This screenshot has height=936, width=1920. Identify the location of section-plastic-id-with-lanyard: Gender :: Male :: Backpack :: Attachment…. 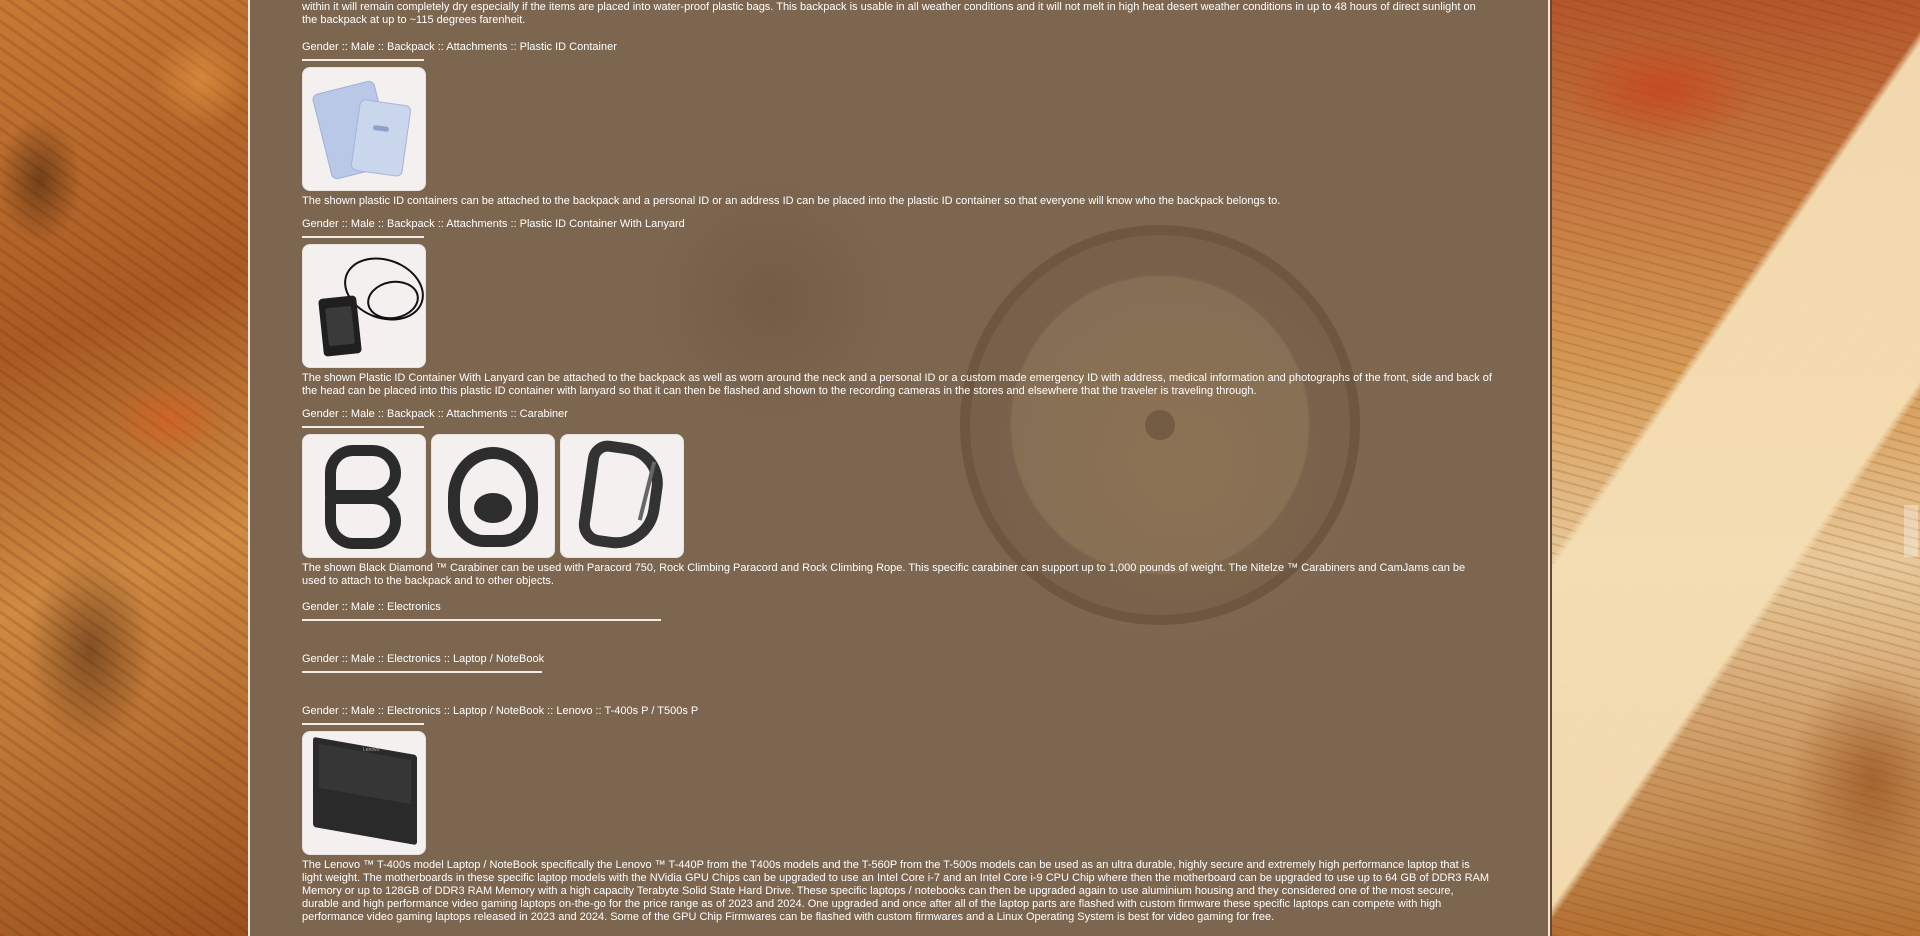
(897, 308).